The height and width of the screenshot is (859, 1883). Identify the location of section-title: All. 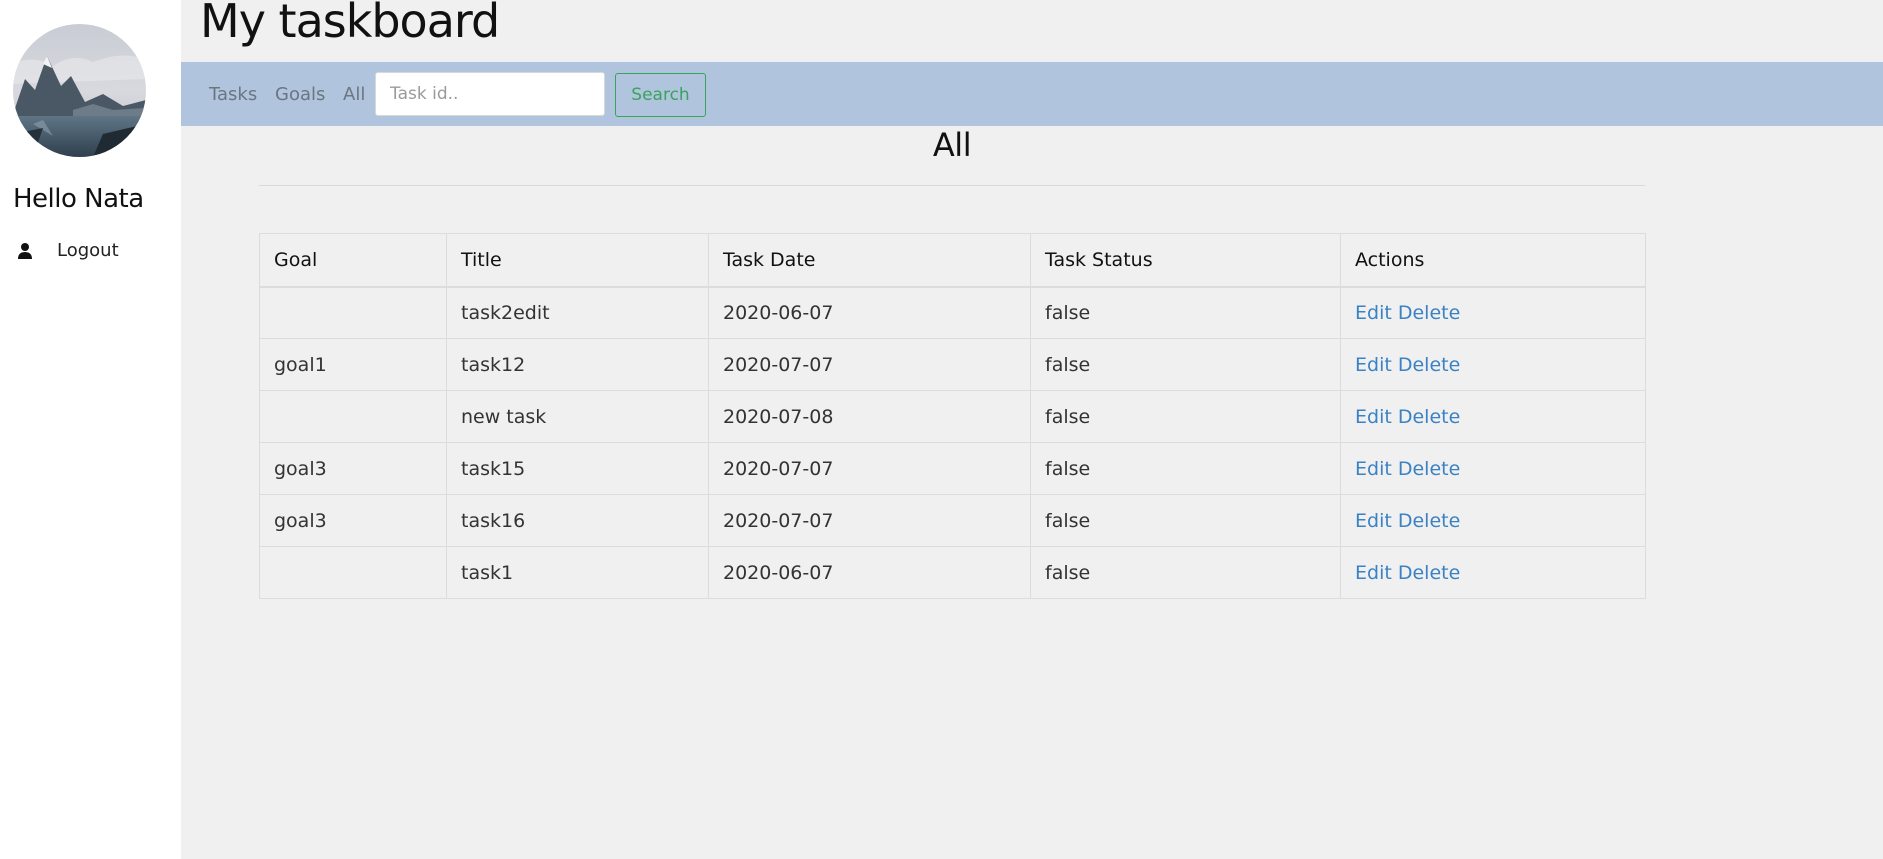
(952, 145).